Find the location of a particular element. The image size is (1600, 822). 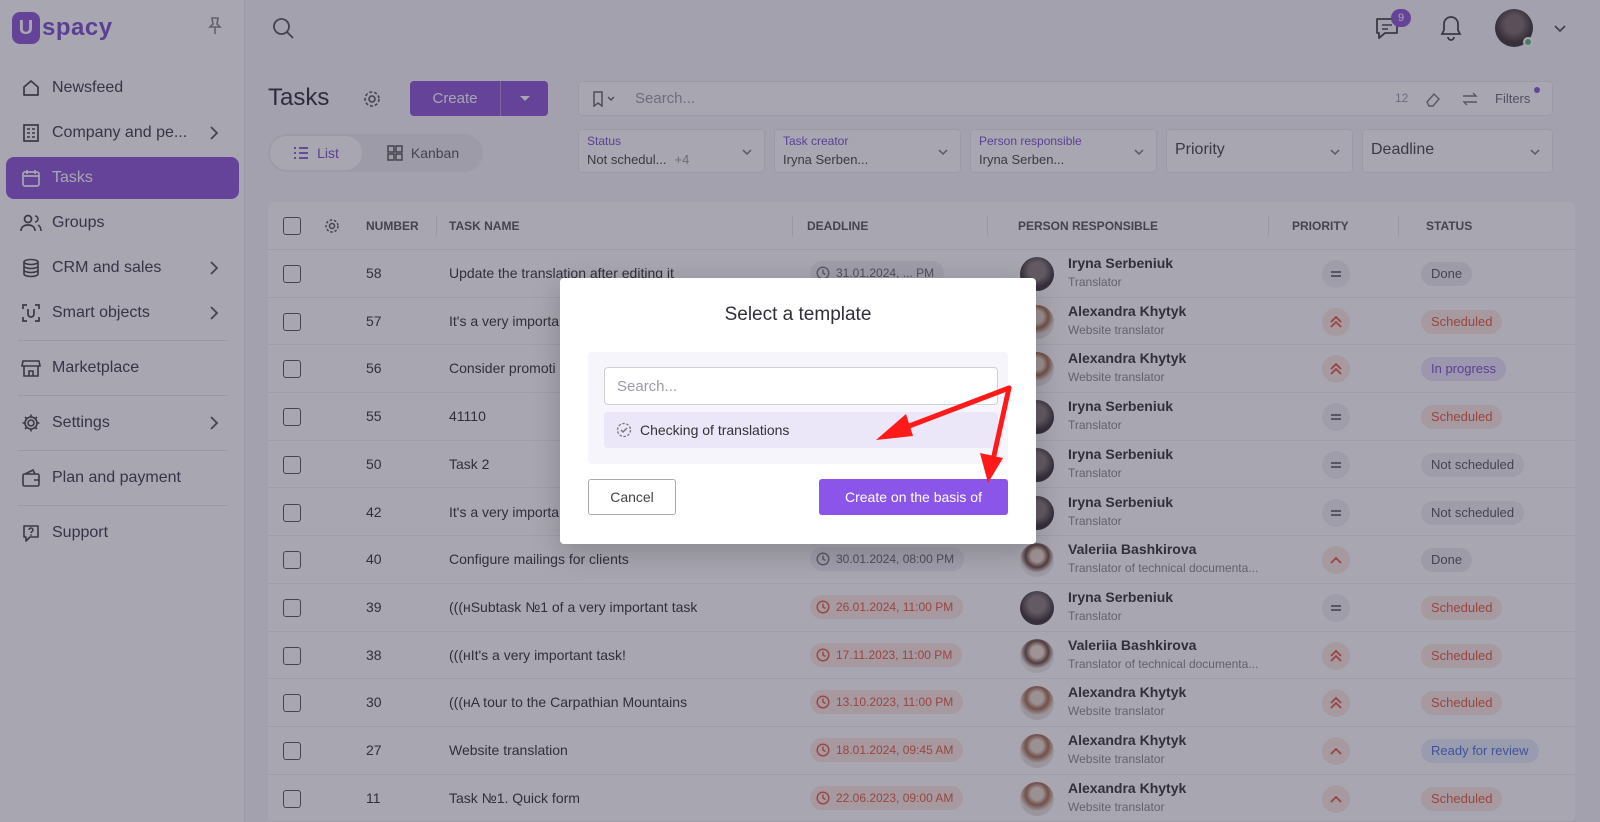

template-item: Checking of translations is located at coordinates (801, 430).